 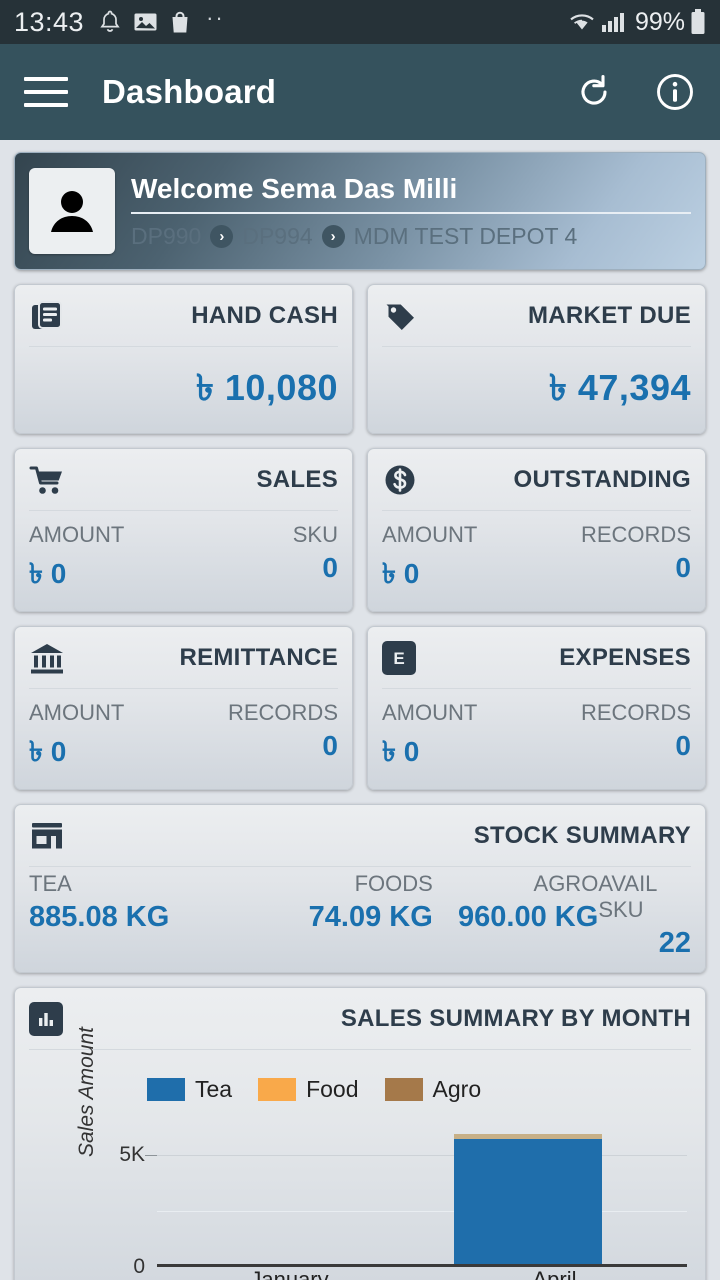 What do you see at coordinates (166, 1089) in the screenshot?
I see `legend-swatch-tea` at bounding box center [166, 1089].